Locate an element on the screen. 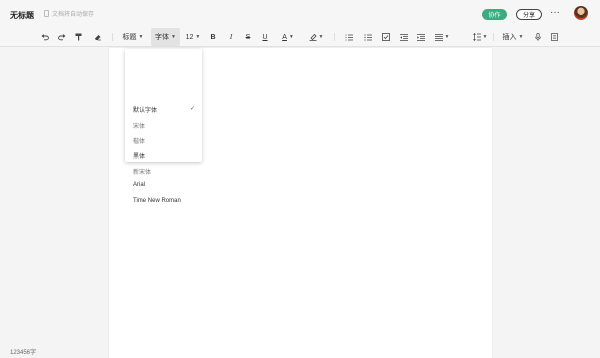 Image resolution: width=600 pixels, height=358 pixels. share-button: 分享 is located at coordinates (529, 14).